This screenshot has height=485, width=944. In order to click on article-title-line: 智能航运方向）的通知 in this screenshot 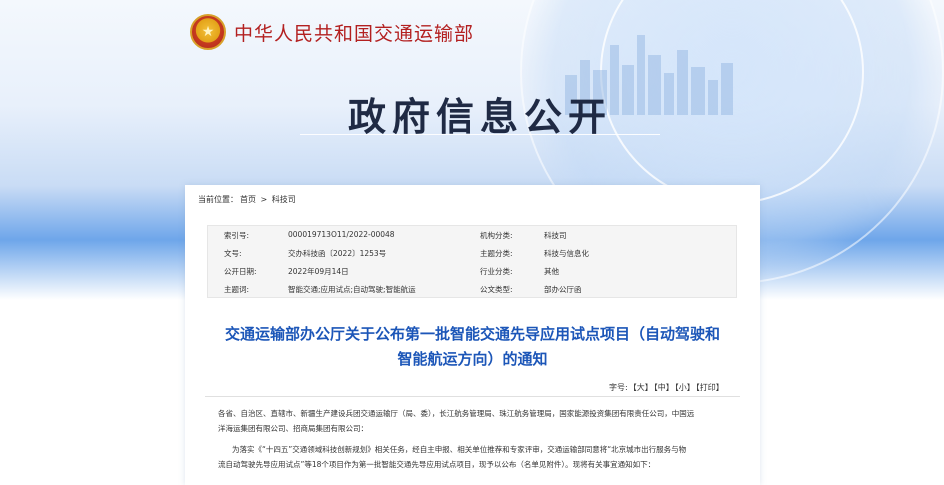, I will do `click(472, 359)`.